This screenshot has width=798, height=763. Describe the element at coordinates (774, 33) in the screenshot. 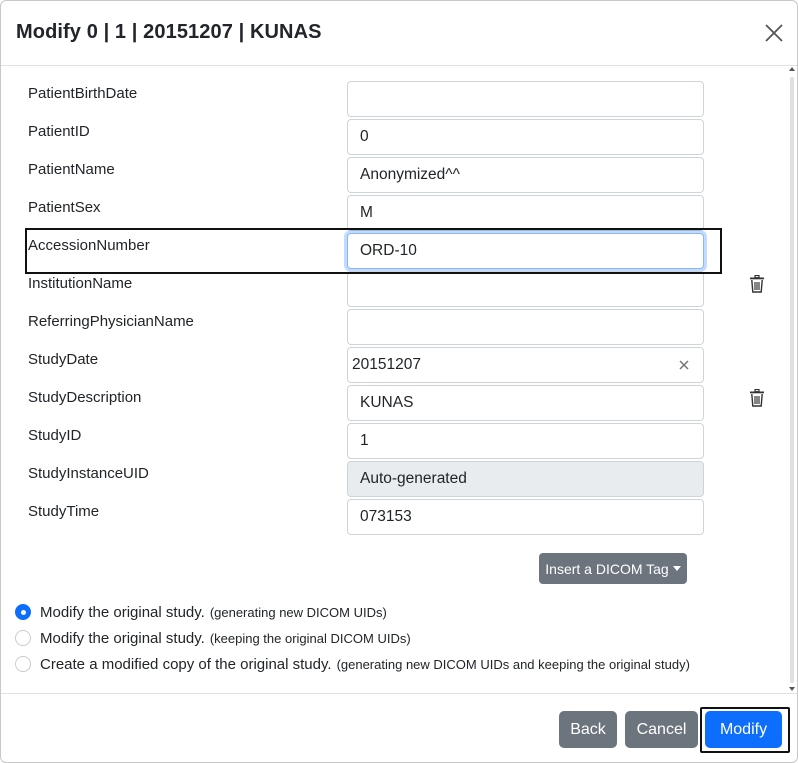

I see `close-icon` at that location.